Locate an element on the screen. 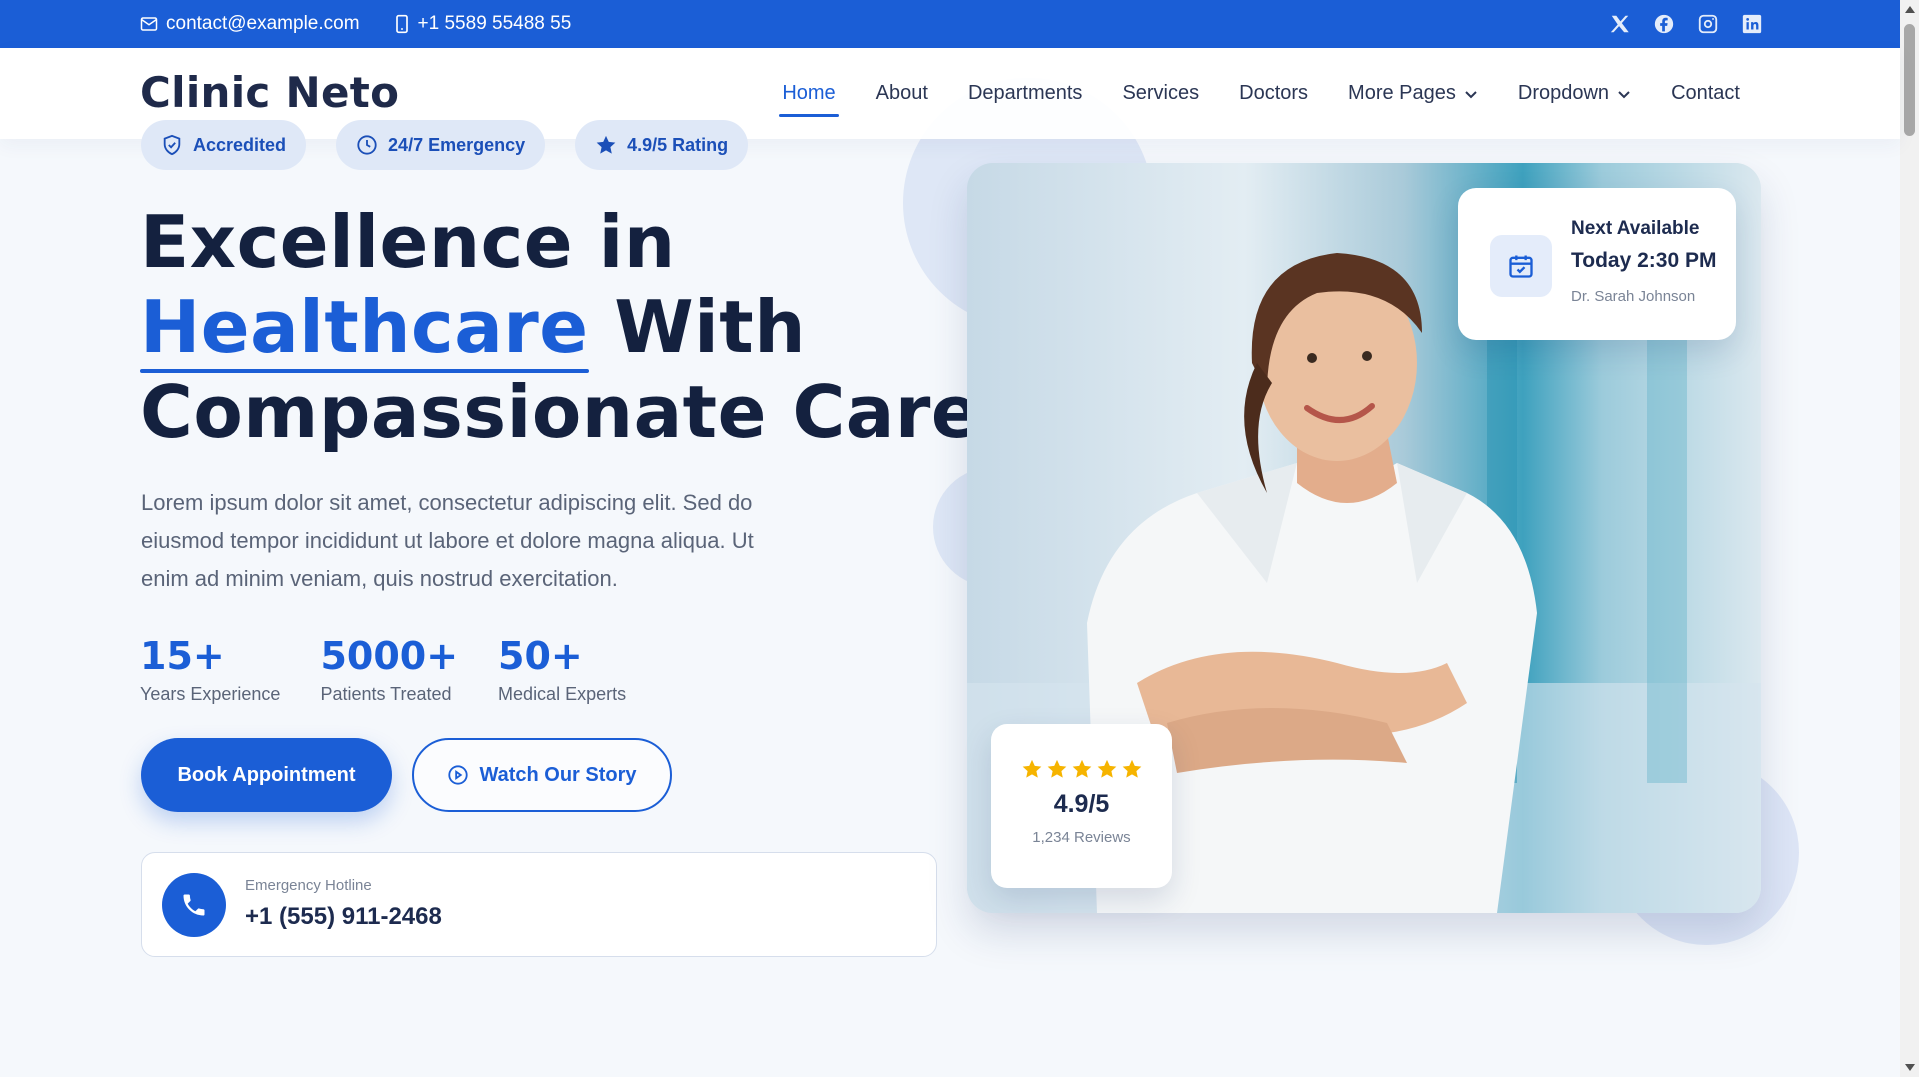  stat-patients: 5000+ Patients Treated is located at coordinates (389, 668).